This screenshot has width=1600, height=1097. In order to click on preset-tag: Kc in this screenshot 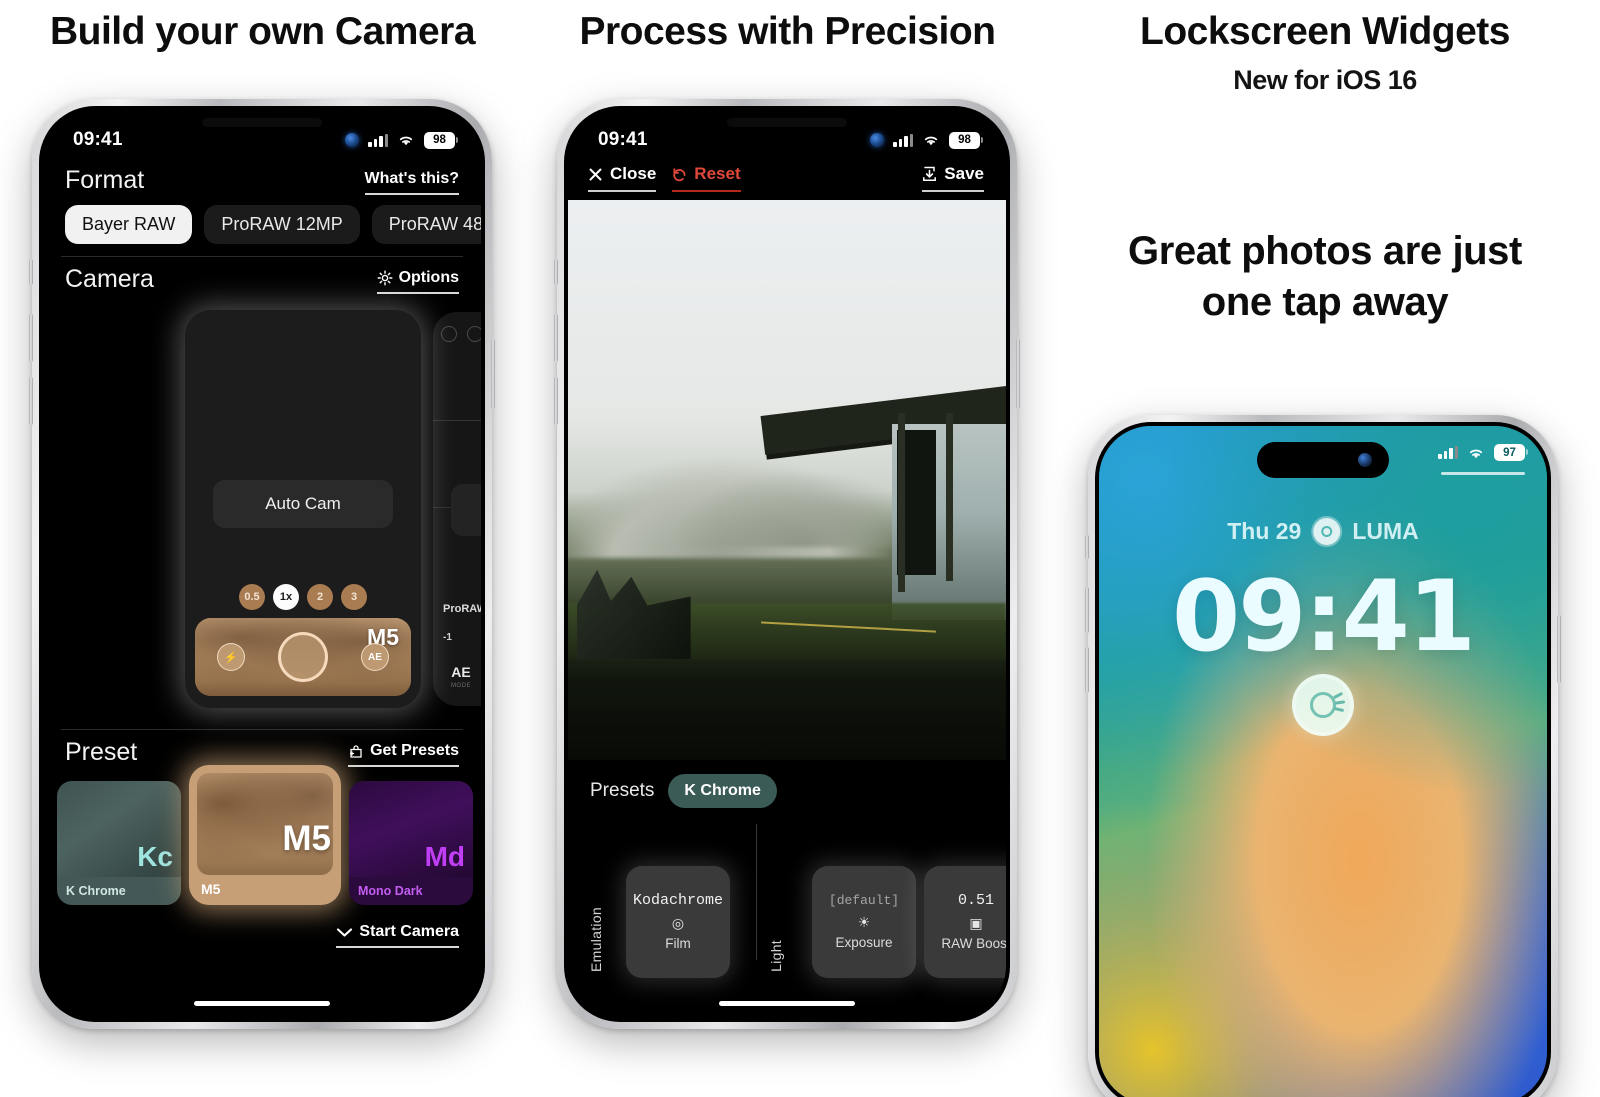, I will do `click(155, 856)`.